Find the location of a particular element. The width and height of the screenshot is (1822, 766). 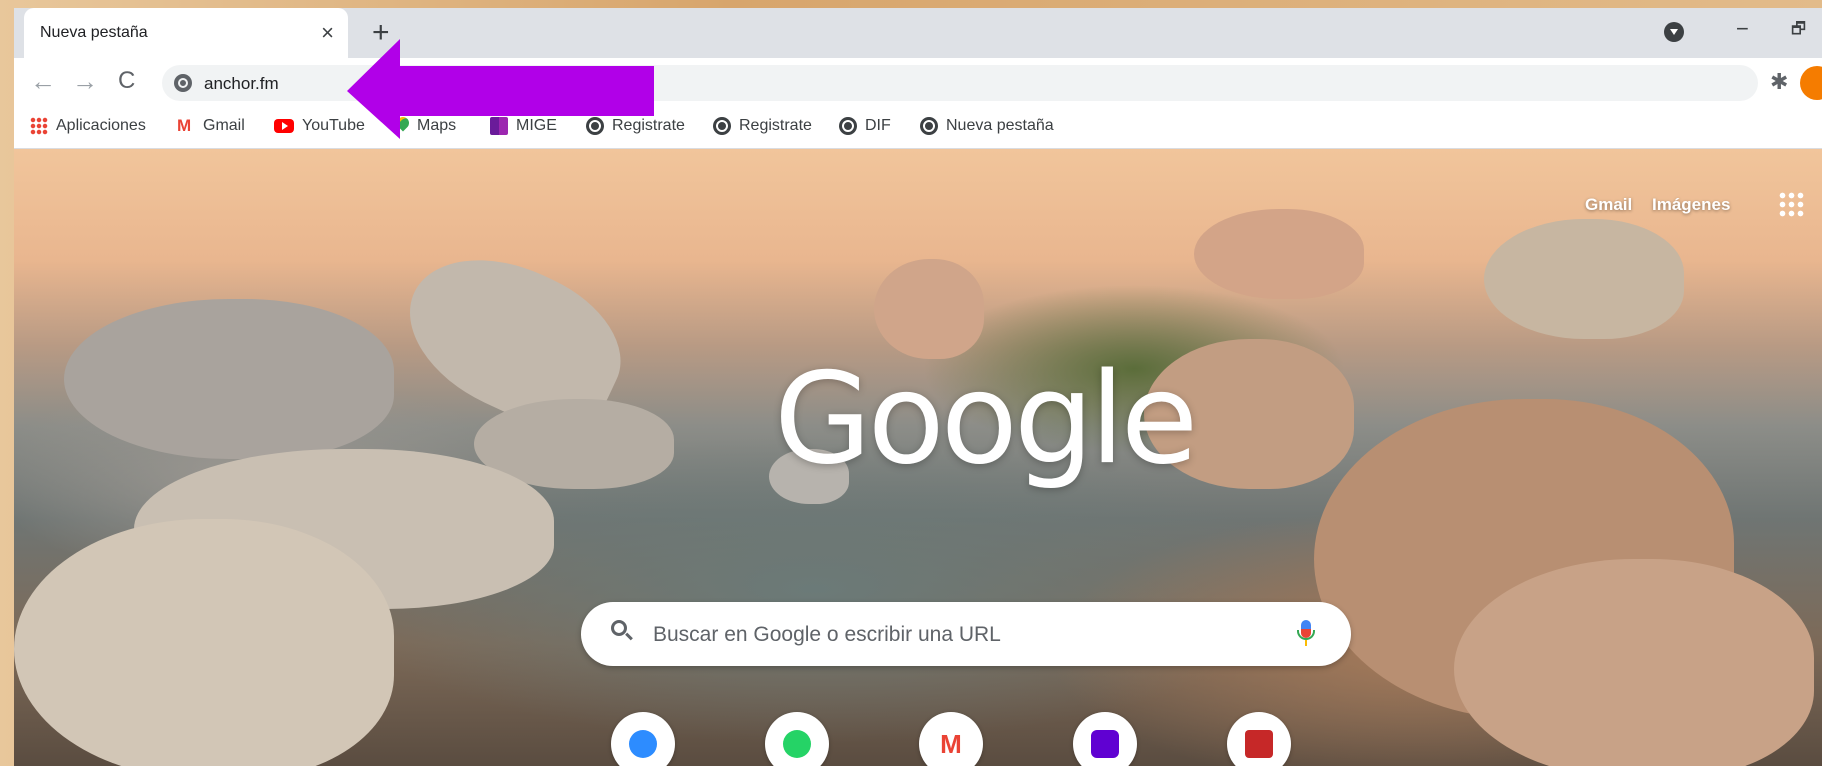

site-info-icon is located at coordinates (183, 83).